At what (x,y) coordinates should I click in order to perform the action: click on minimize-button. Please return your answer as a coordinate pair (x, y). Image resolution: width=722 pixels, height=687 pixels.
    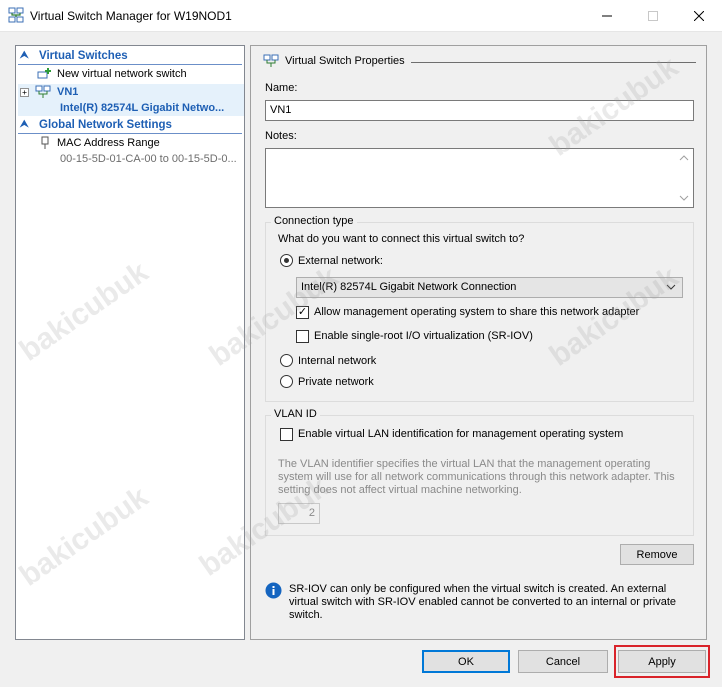
    Looking at the image, I should click on (607, 16).